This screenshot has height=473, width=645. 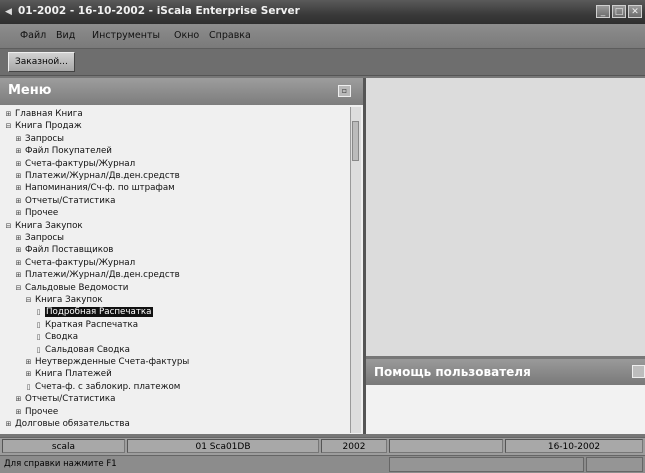 What do you see at coordinates (82, 350) in the screenshot?
I see `tree-item: ▯ Сальдовая Сводка` at bounding box center [82, 350].